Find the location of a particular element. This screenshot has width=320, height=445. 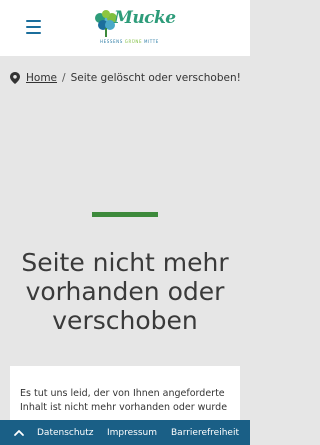

footer-bar: Datenschutz Impressum Barrierefreiheit is located at coordinates (125, 432).